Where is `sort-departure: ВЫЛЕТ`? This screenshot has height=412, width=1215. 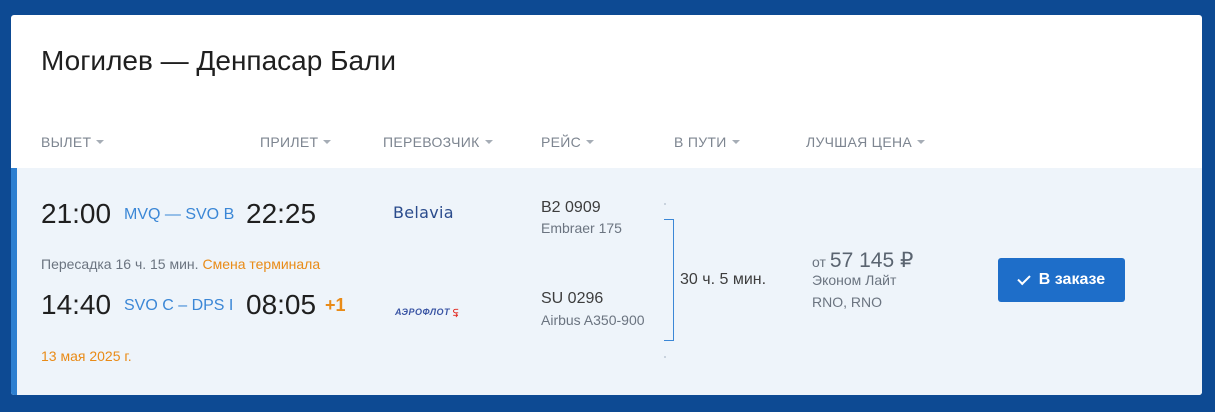 sort-departure: ВЫЛЕТ is located at coordinates (73, 142).